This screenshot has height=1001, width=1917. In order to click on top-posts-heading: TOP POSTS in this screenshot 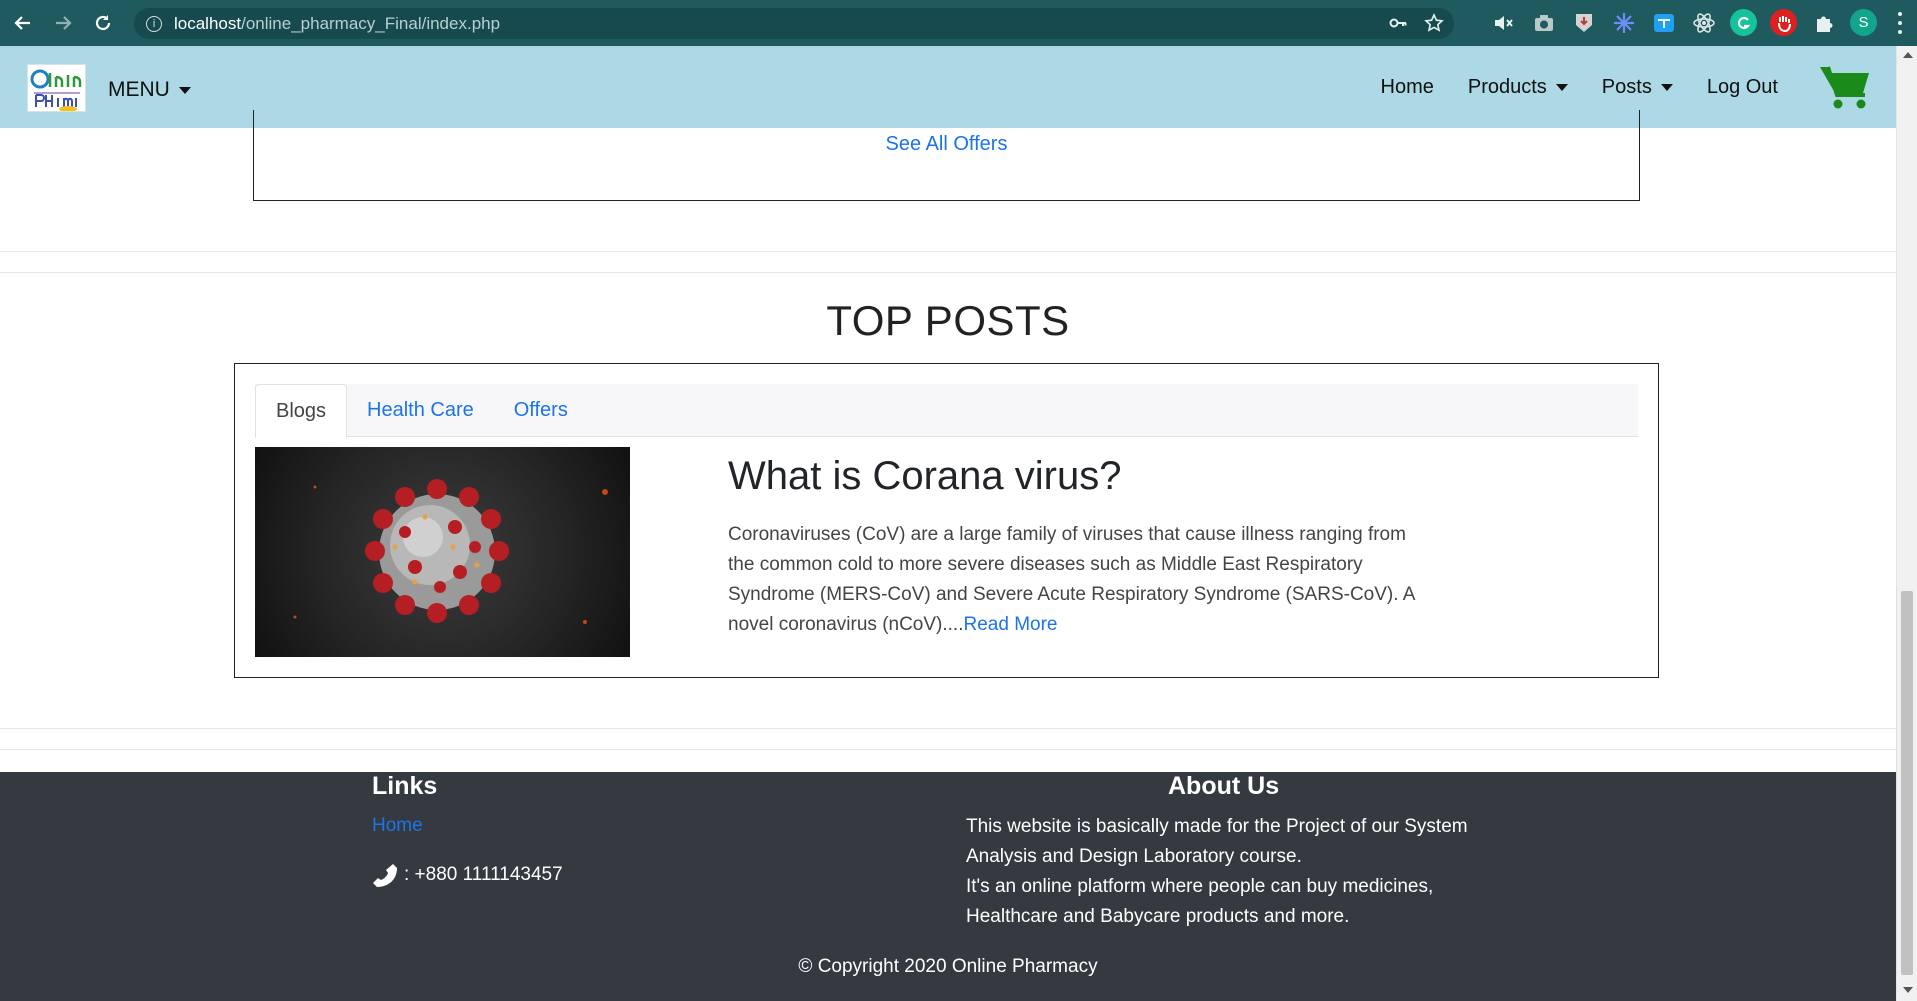, I will do `click(948, 320)`.